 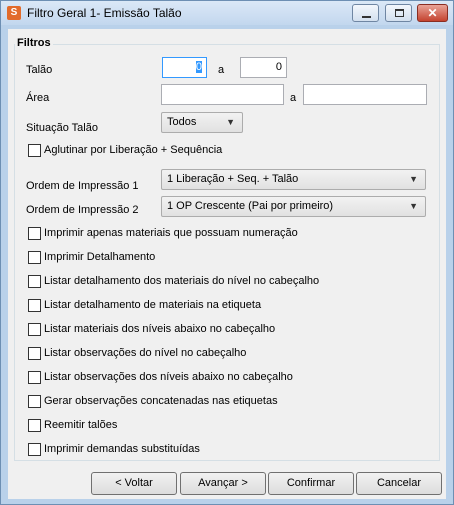 What do you see at coordinates (184, 67) in the screenshot?
I see `talao-from-input: 0` at bounding box center [184, 67].